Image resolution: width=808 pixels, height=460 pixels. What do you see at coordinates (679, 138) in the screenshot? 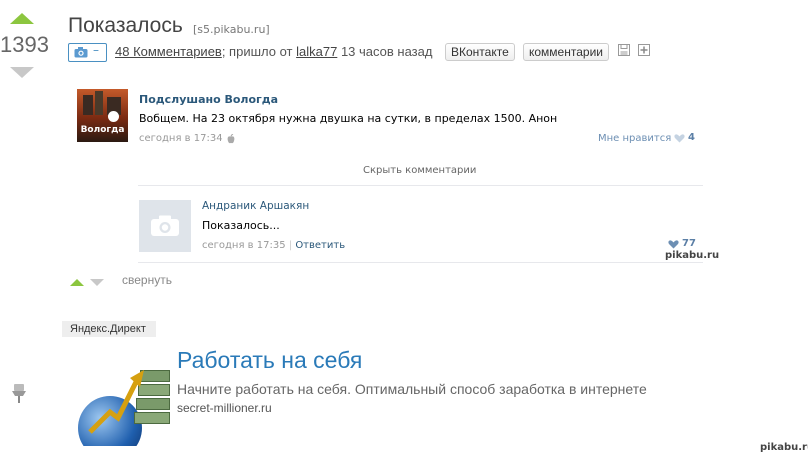
I see `heart-icon` at bounding box center [679, 138].